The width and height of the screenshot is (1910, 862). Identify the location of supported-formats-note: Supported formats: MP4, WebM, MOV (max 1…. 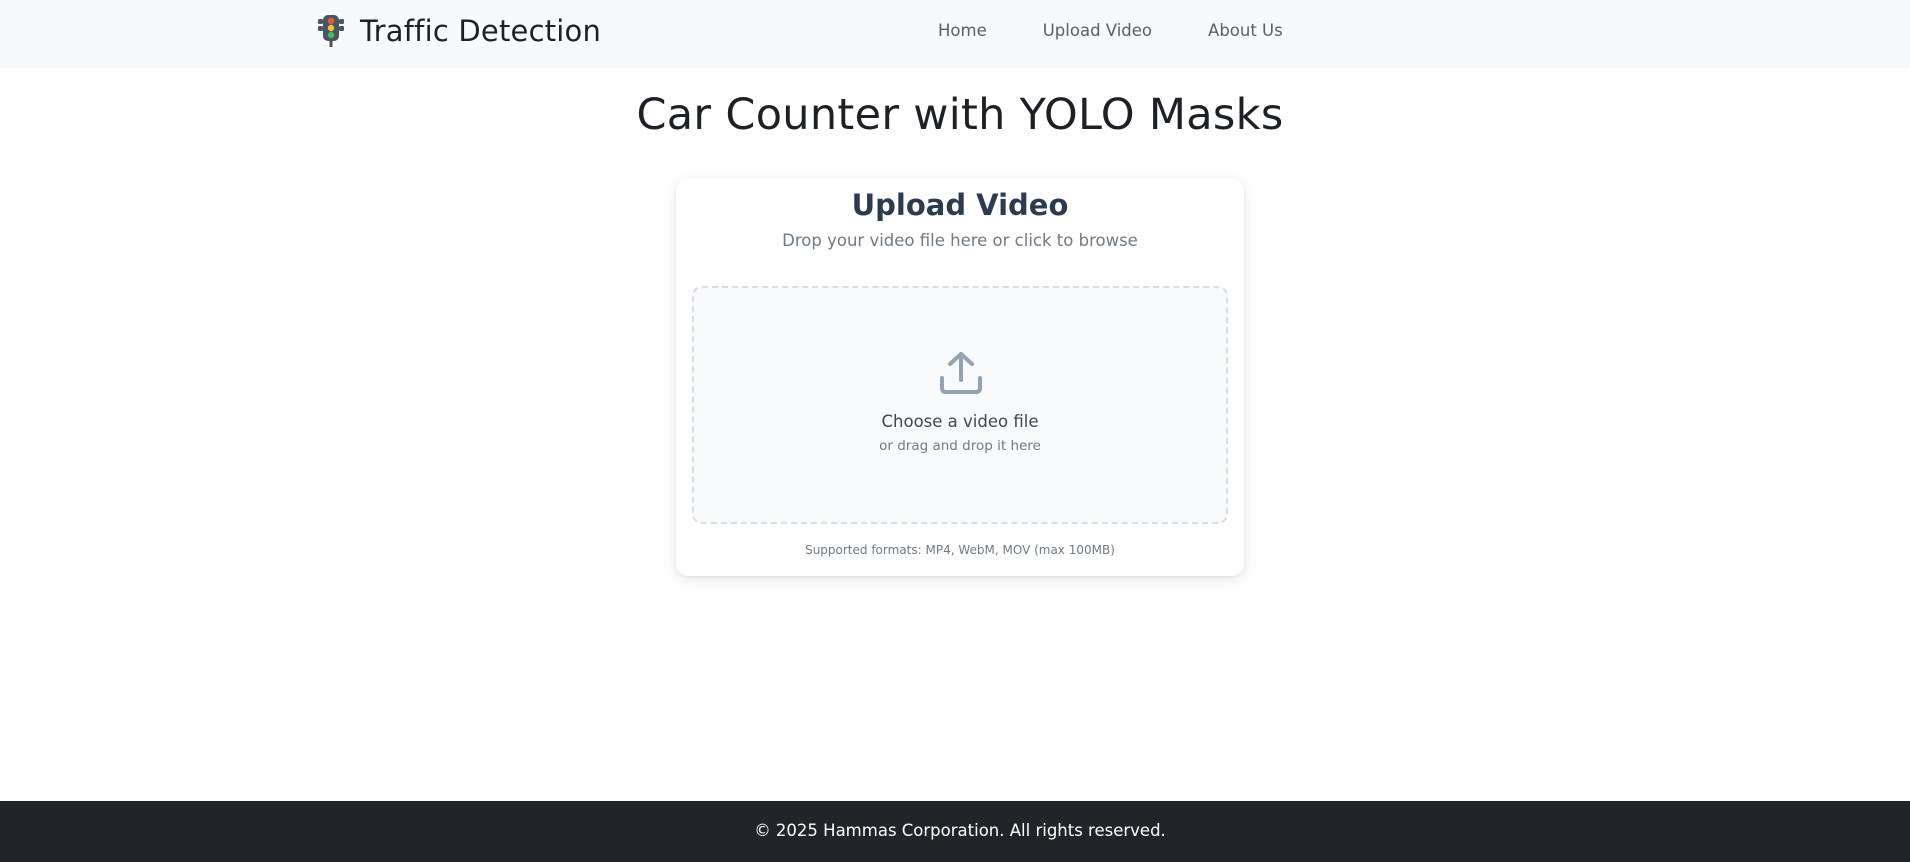
(960, 550).